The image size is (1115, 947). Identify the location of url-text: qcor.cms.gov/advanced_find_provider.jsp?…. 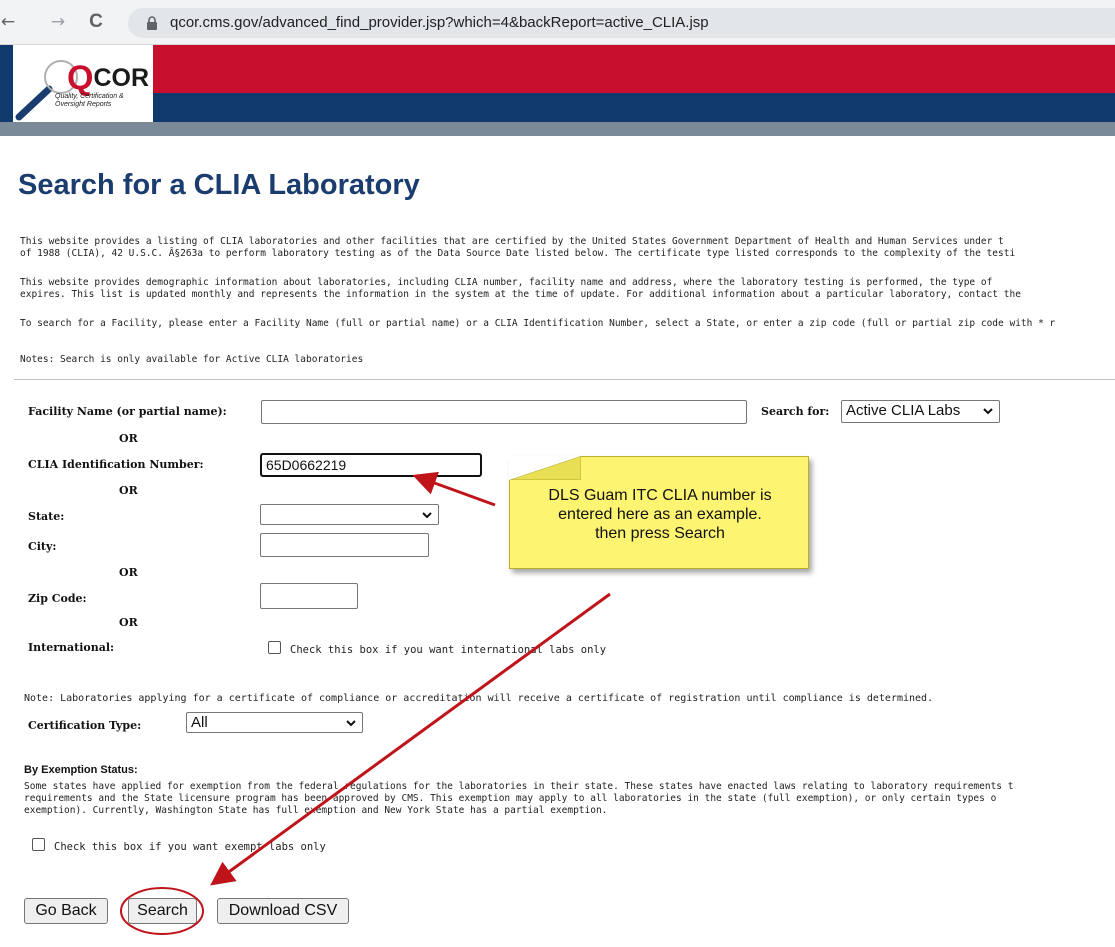
(439, 22).